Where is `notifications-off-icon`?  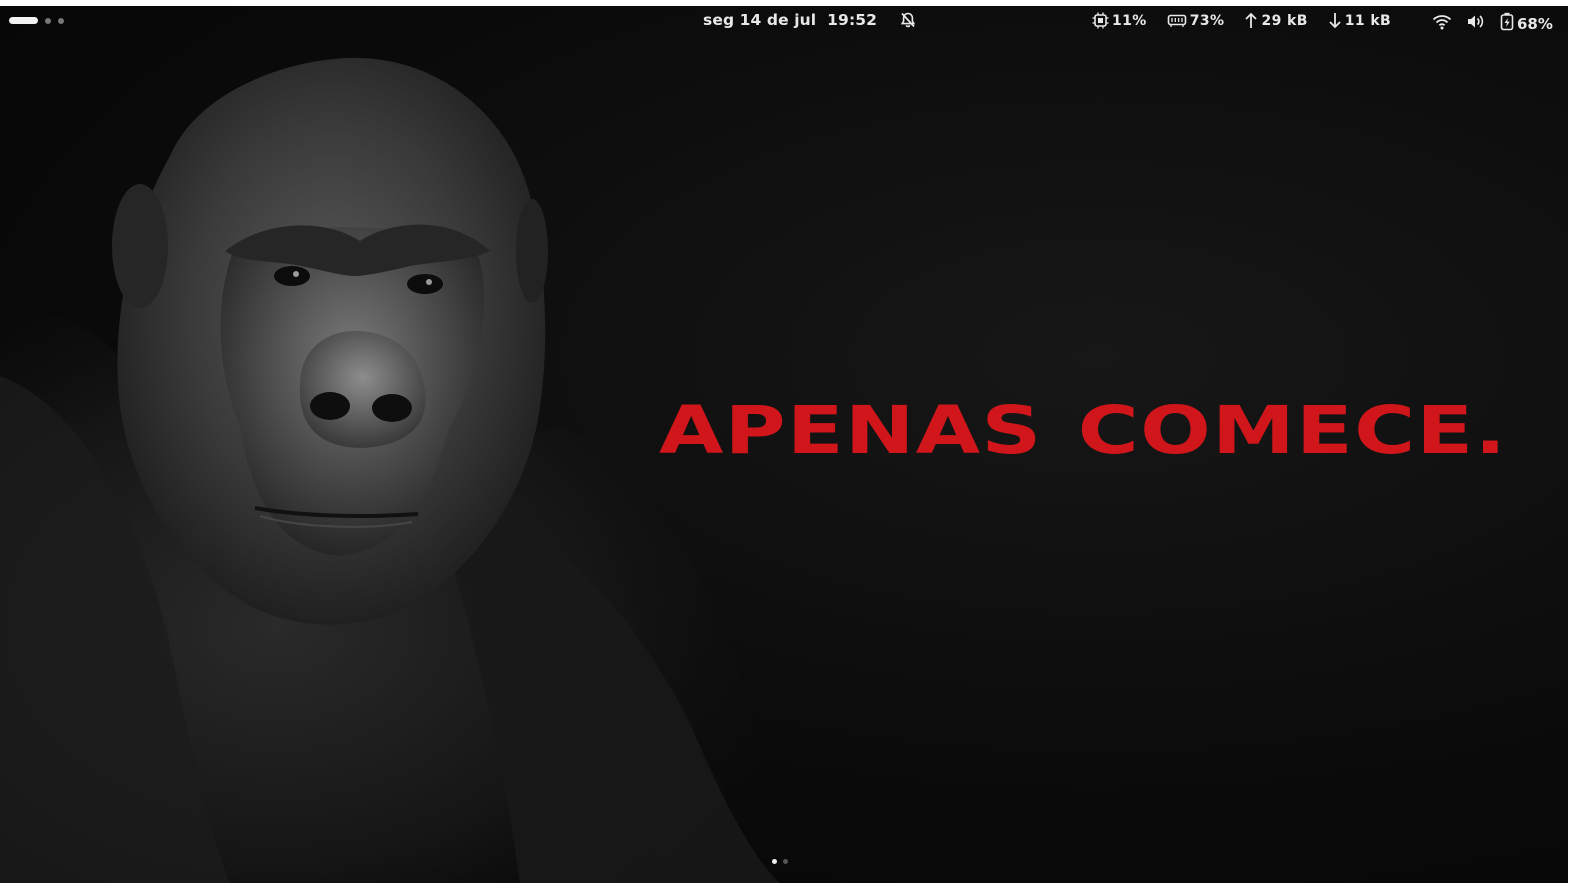
notifications-off-icon is located at coordinates (908, 20).